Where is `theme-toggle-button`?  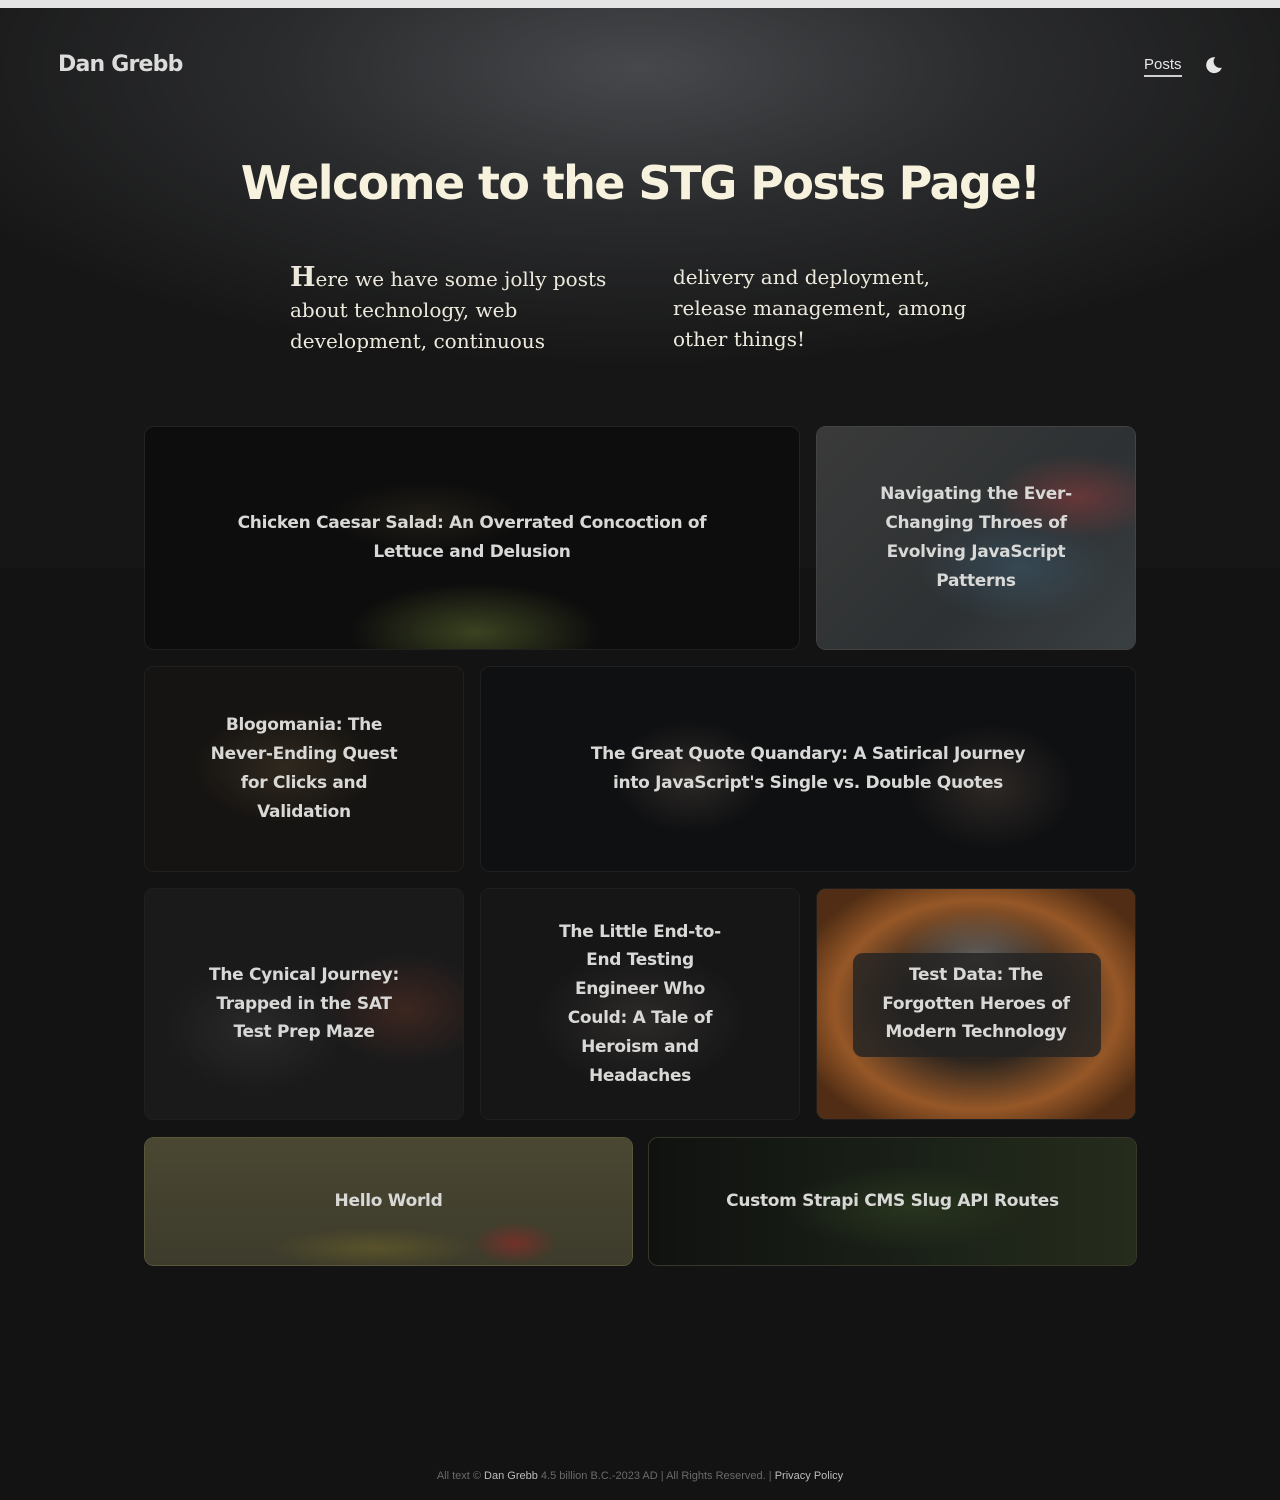 theme-toggle-button is located at coordinates (1214, 65).